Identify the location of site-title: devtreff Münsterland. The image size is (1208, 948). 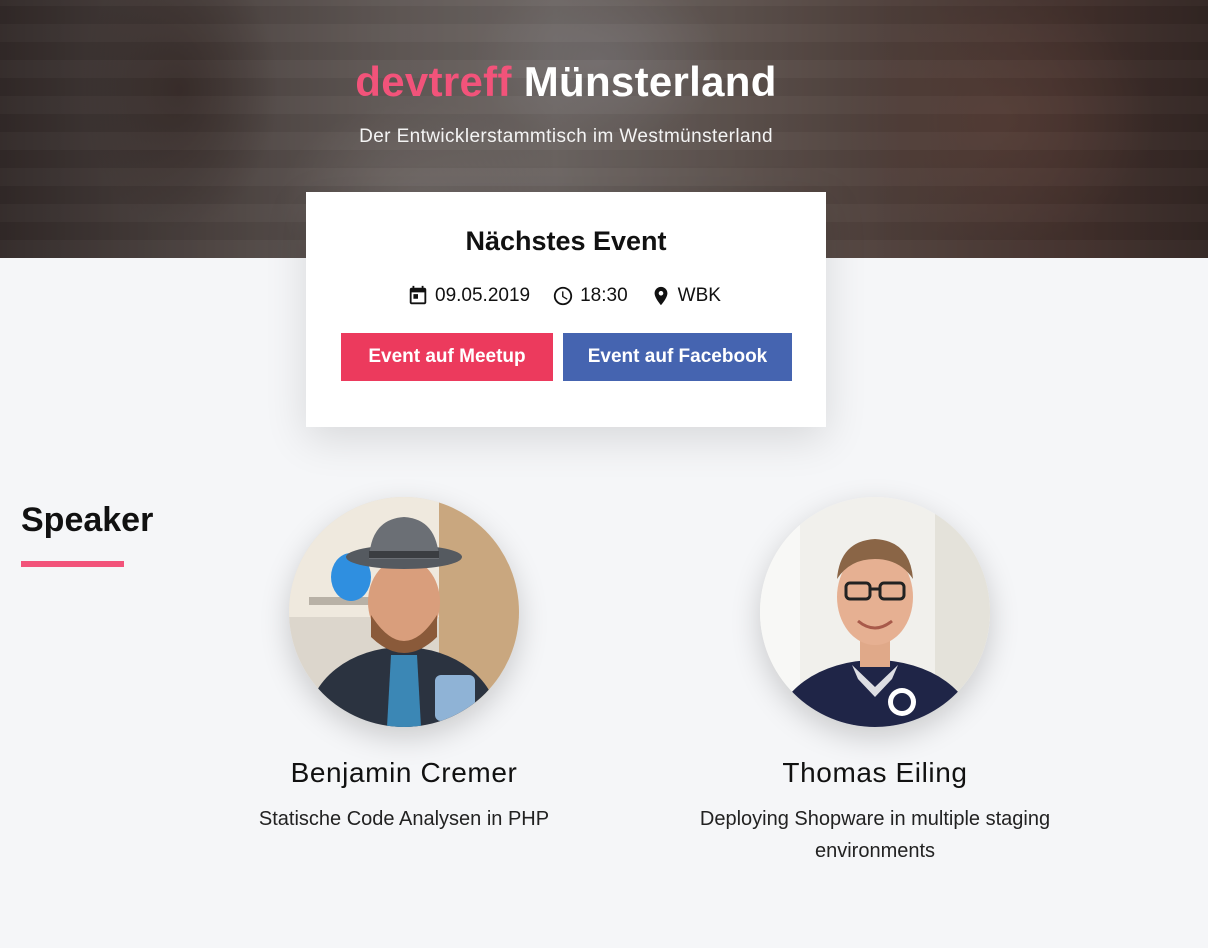
(566, 82).